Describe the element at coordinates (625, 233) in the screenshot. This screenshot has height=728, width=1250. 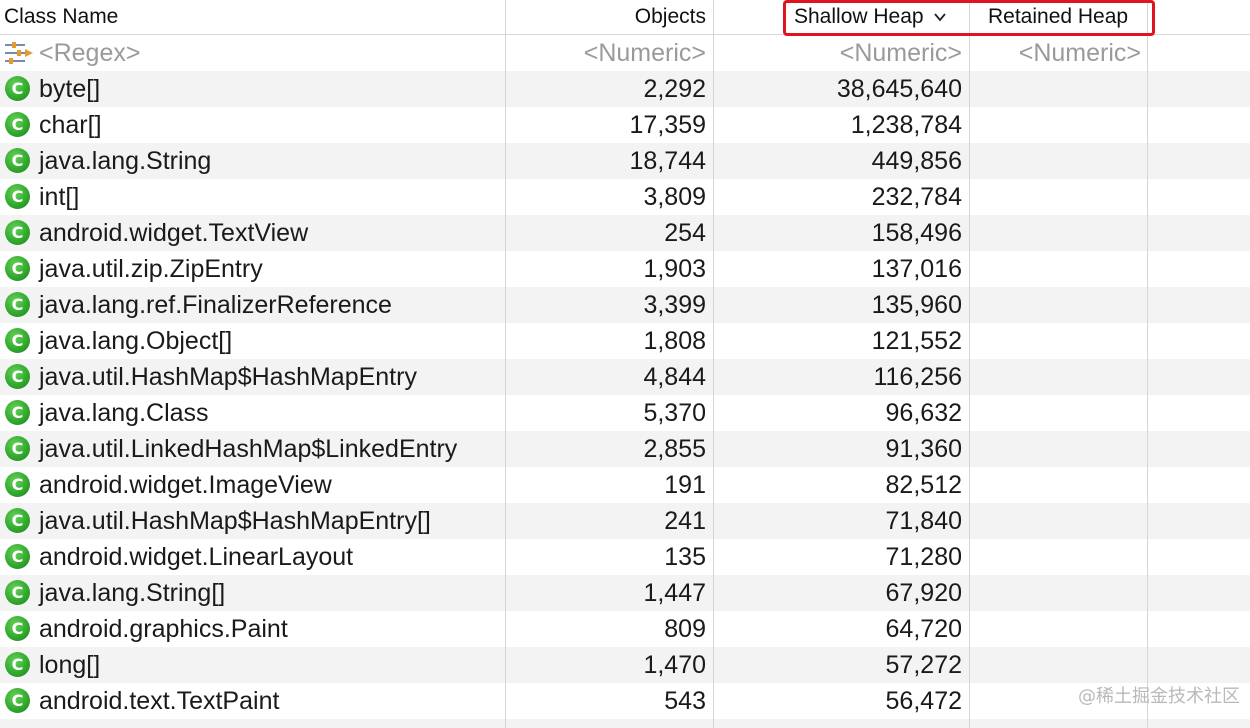
I see `table-row: Candroid.widget.TextView 254 158,496` at that location.